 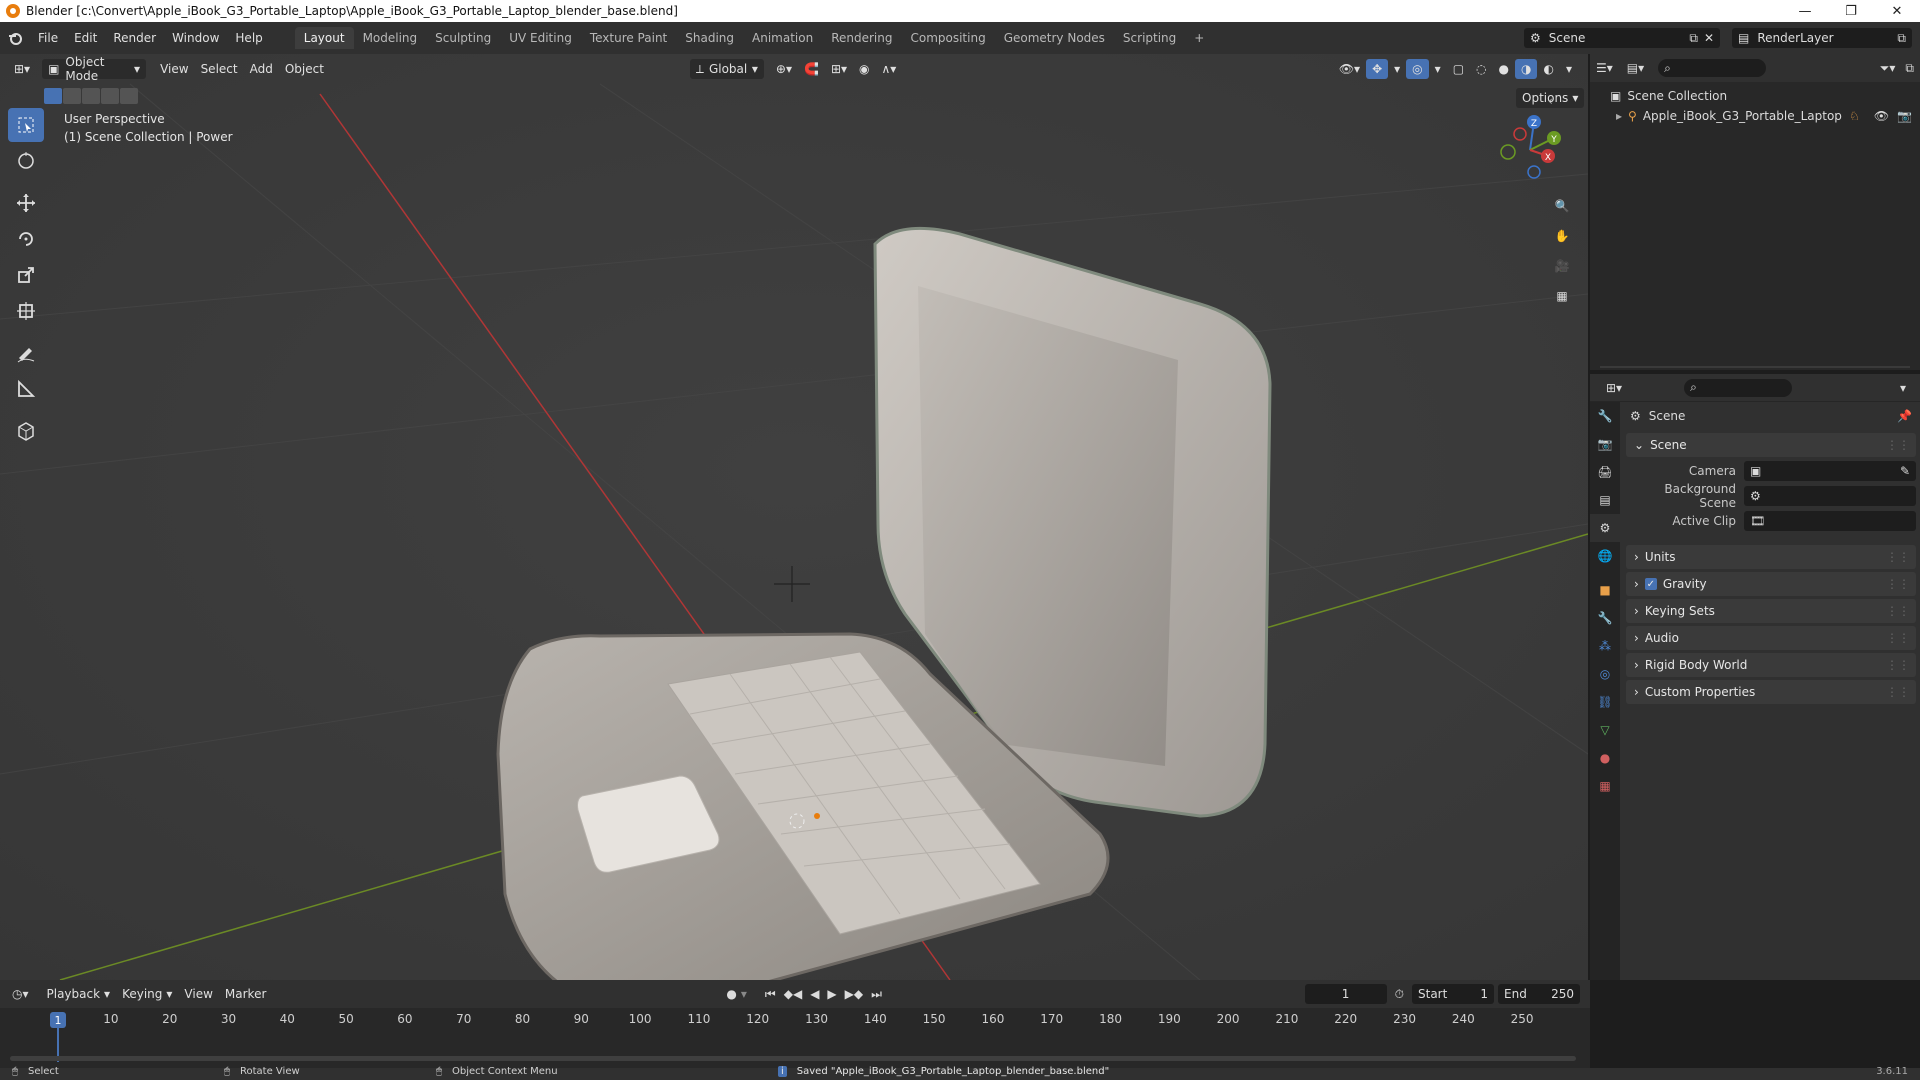 What do you see at coordinates (26, 275) in the screenshot?
I see `scale-tool-icon` at bounding box center [26, 275].